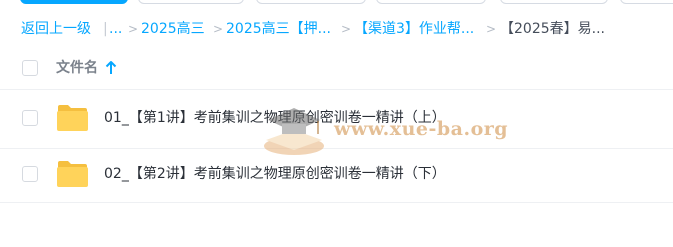 The height and width of the screenshot is (247, 673). What do you see at coordinates (311, 2) in the screenshot?
I see `offline-download-button` at bounding box center [311, 2].